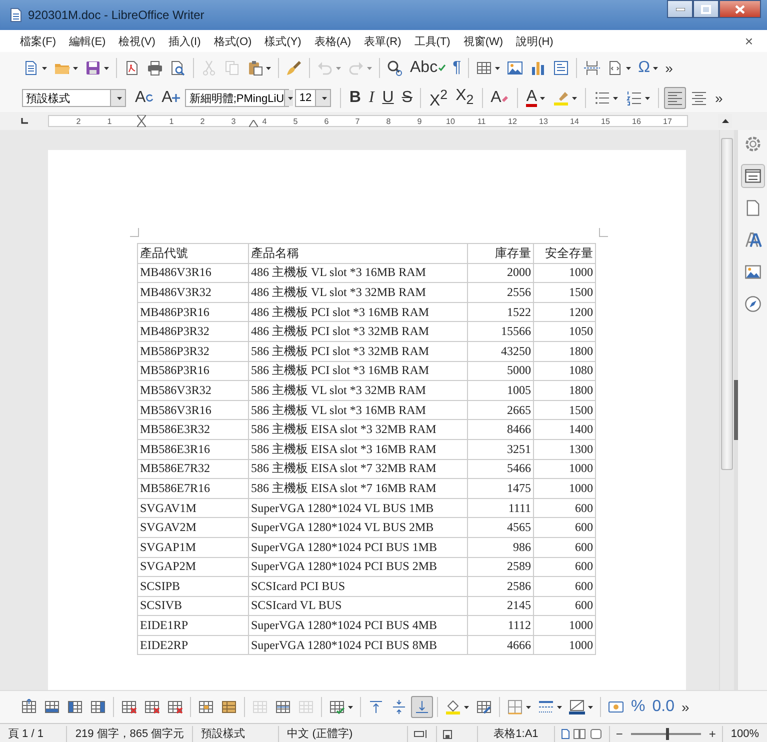 This screenshot has width=767, height=742. I want to click on table-cell: 4565, so click(501, 528).